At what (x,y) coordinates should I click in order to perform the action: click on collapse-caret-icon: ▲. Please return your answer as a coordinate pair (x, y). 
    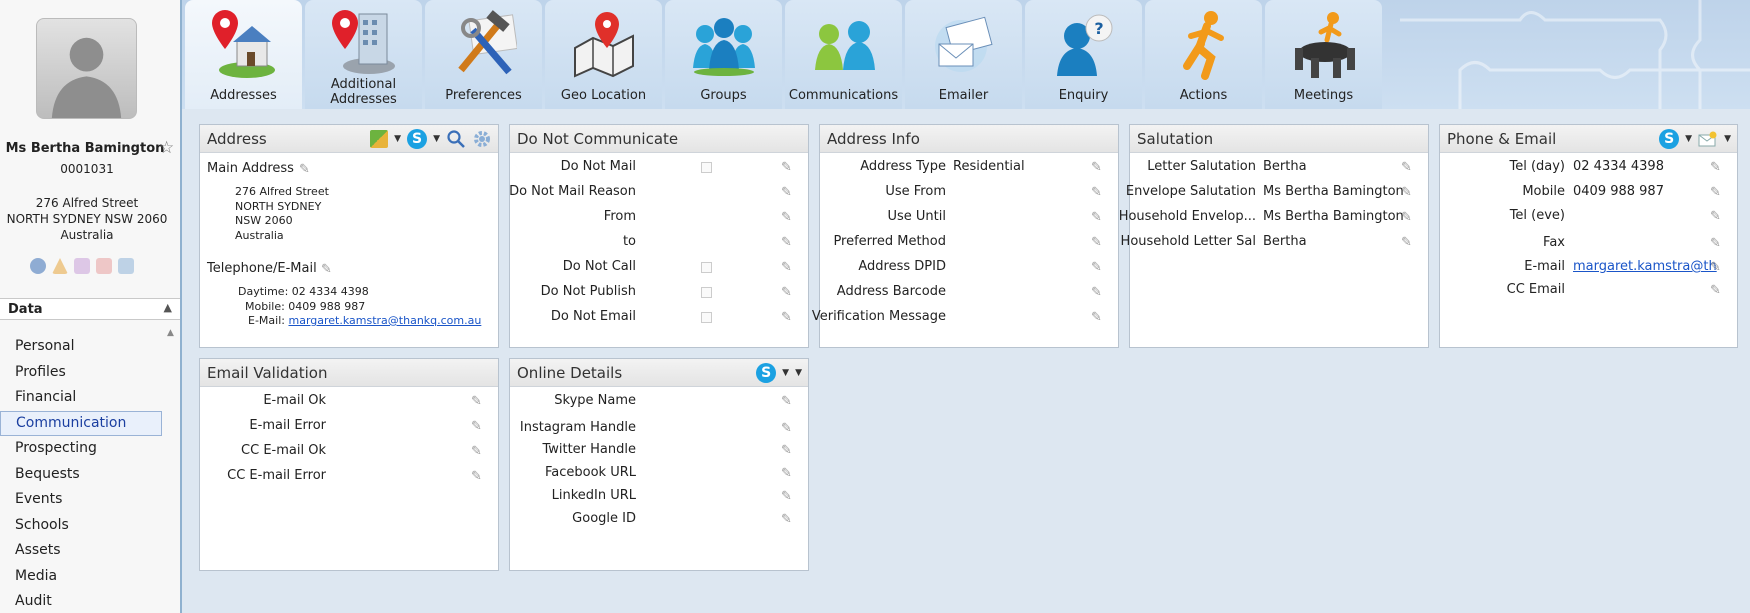
    Looking at the image, I should click on (168, 307).